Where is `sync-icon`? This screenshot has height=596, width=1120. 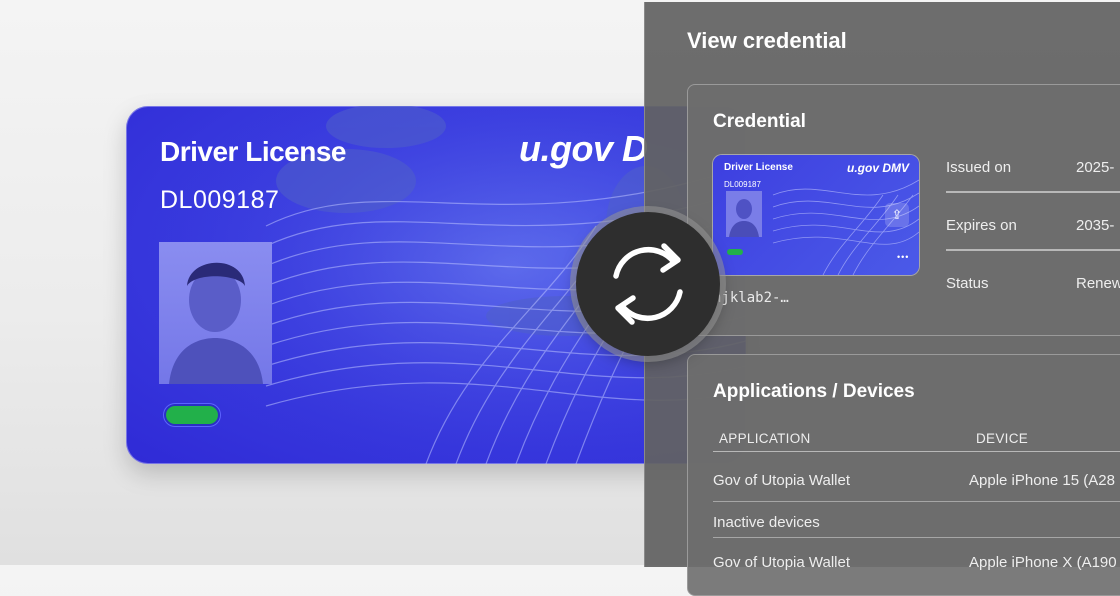
sync-icon is located at coordinates (648, 284).